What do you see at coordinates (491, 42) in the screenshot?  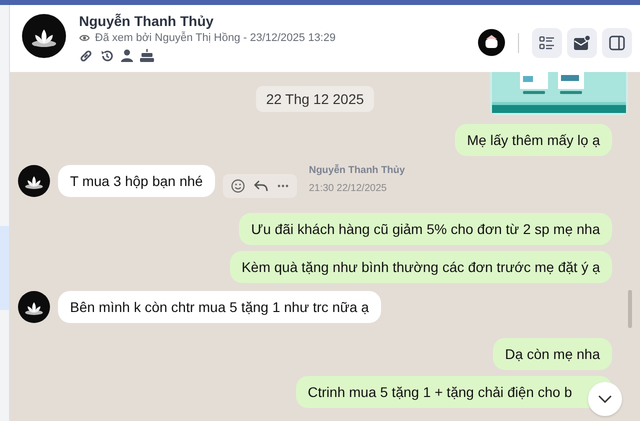 I see `user-avatar` at bounding box center [491, 42].